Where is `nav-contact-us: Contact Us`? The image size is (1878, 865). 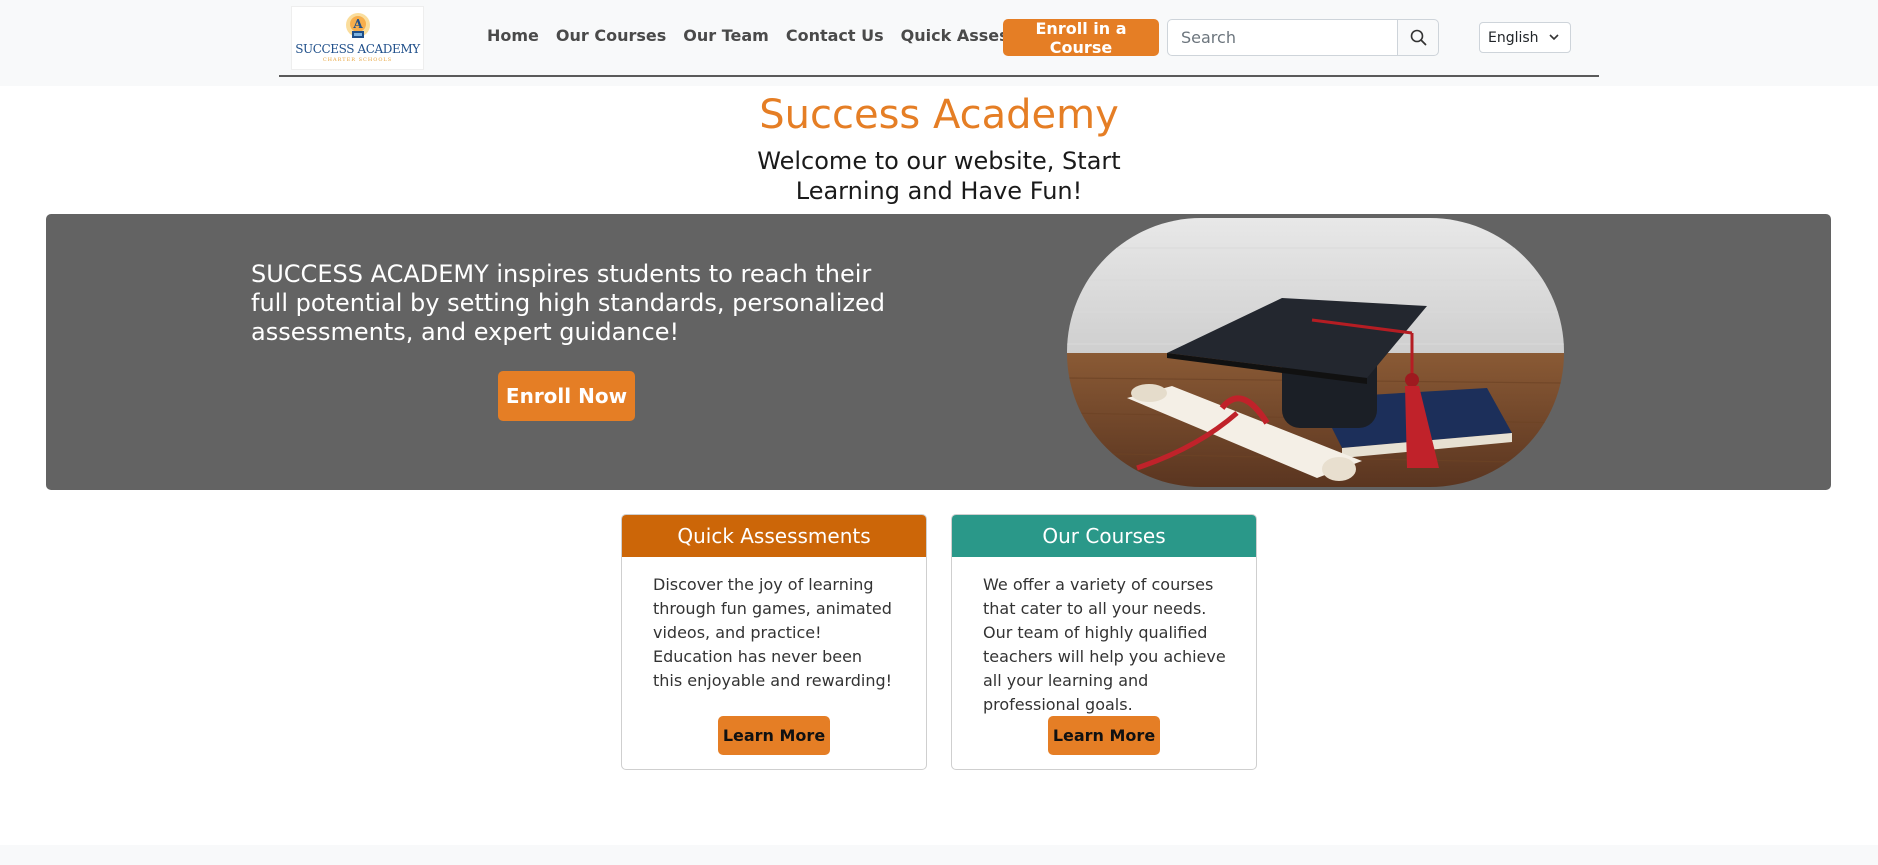 nav-contact-us: Contact Us is located at coordinates (835, 35).